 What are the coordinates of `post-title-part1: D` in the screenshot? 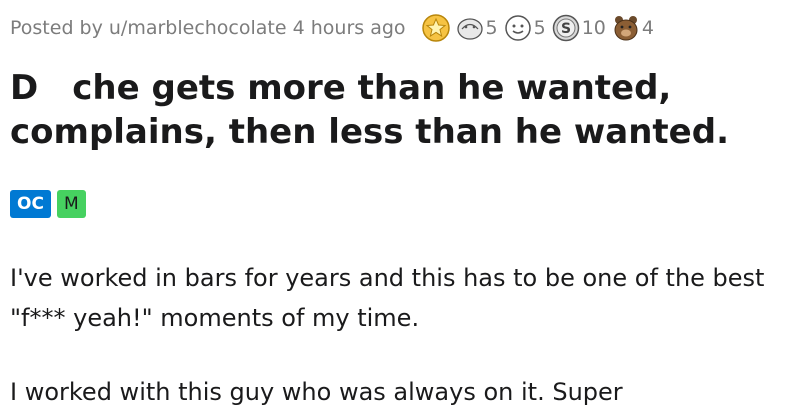 It's located at (24, 88).